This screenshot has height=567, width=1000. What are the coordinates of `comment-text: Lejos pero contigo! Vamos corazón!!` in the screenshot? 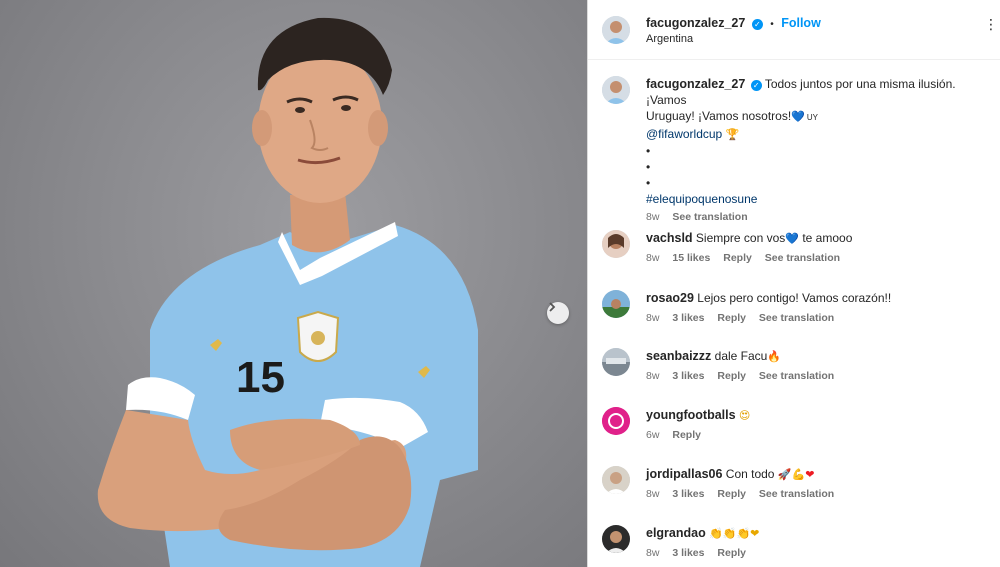 It's located at (794, 298).